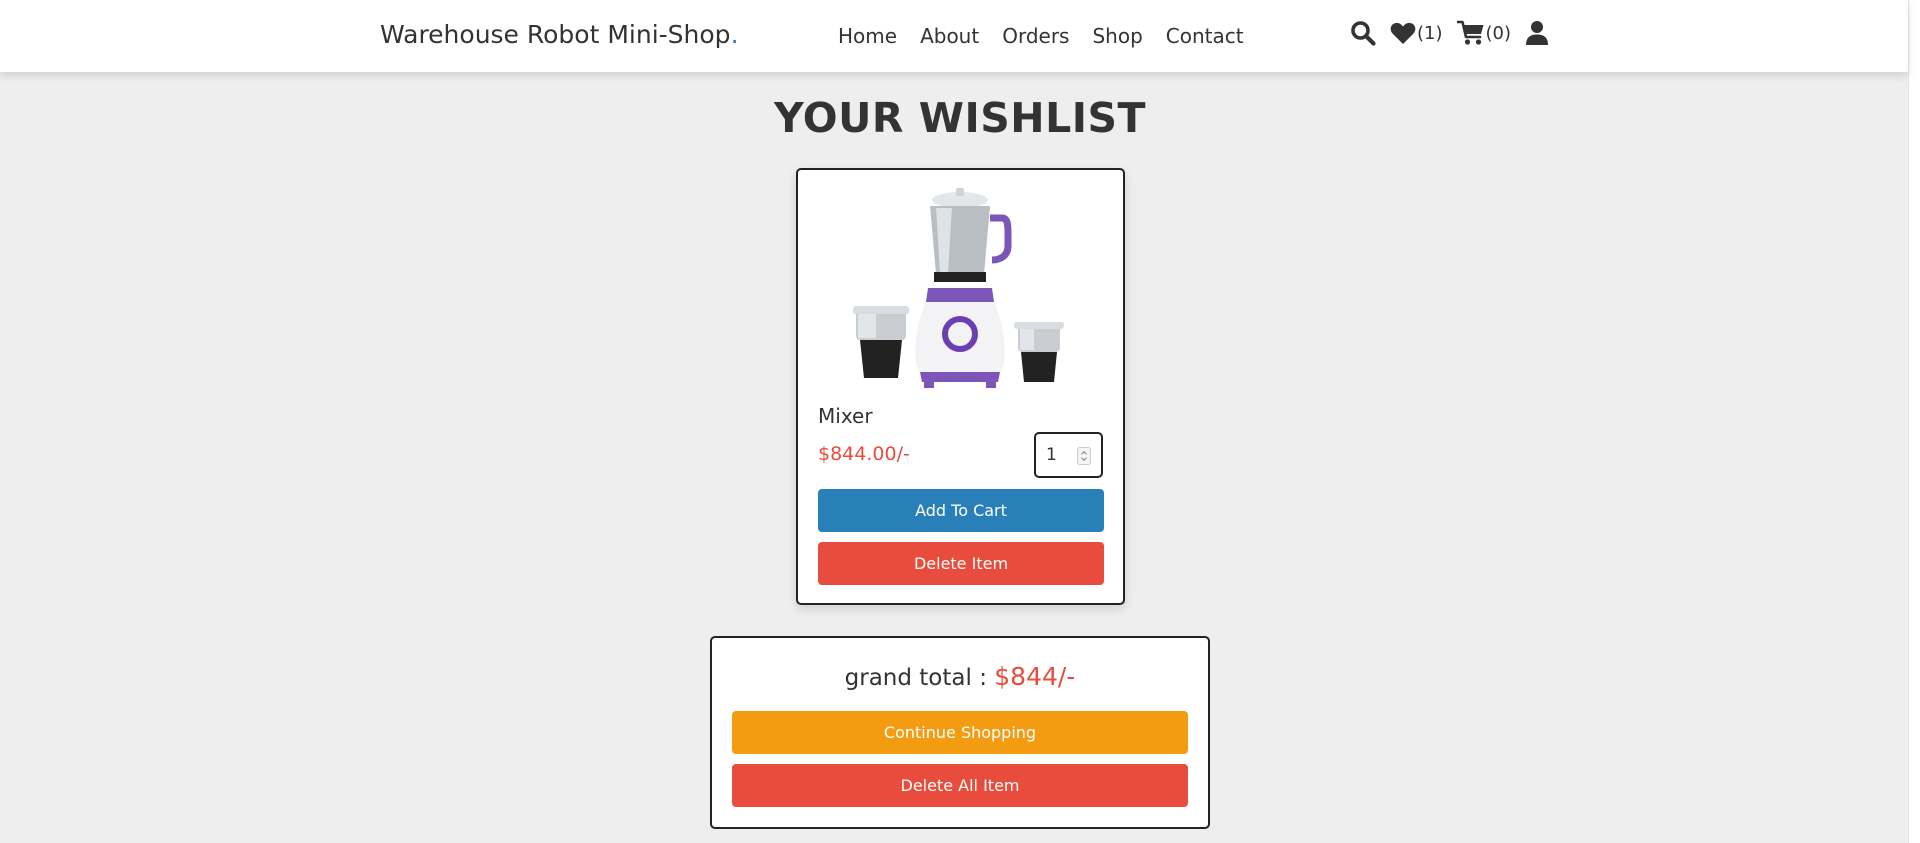  Describe the element at coordinates (960, 785) in the screenshot. I see `delete-all-button: Delete All Item` at that location.